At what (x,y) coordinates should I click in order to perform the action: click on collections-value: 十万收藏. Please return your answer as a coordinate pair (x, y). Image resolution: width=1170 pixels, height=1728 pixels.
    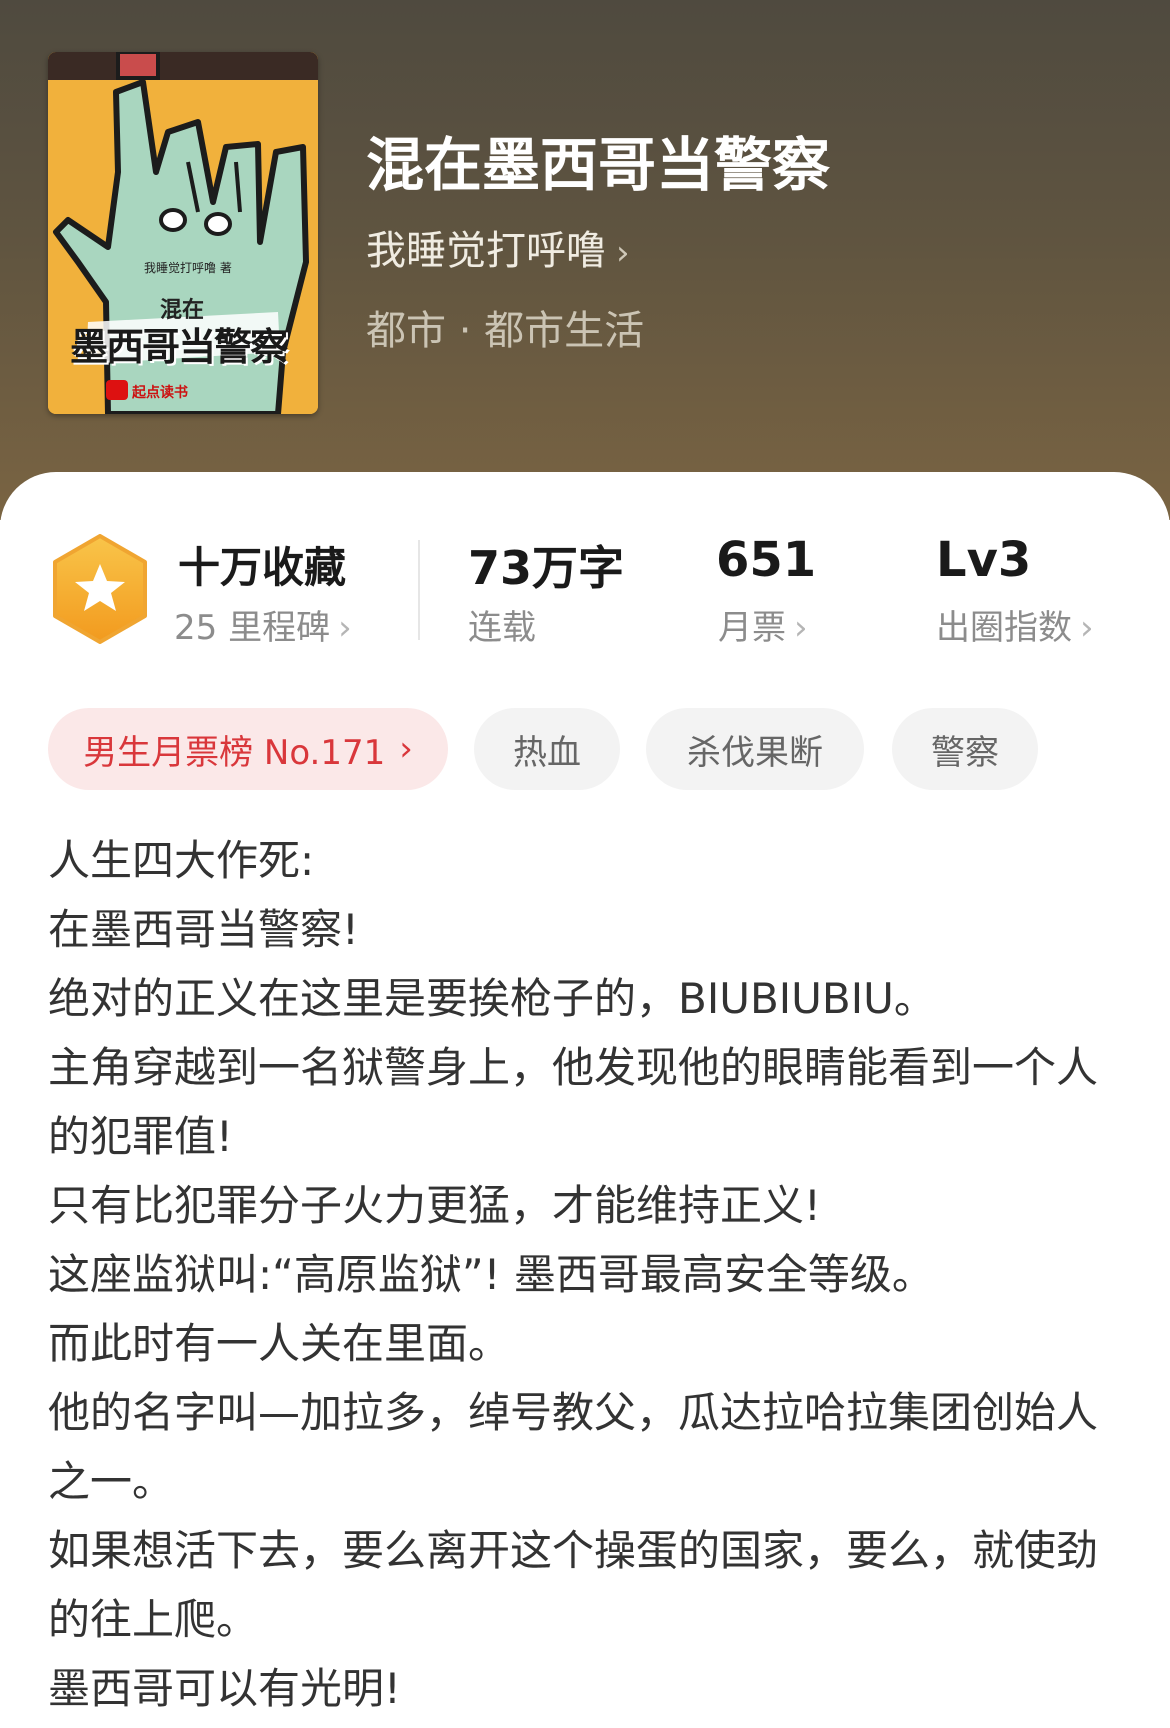
    Looking at the image, I should click on (262, 567).